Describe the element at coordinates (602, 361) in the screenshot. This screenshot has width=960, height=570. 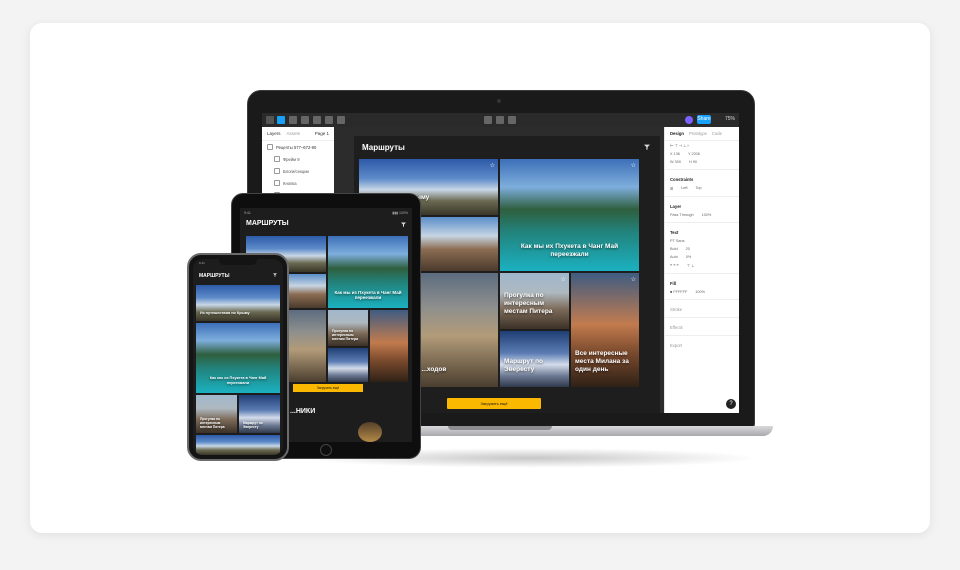
I see `route-title: Все интересные места Милана за один день` at that location.